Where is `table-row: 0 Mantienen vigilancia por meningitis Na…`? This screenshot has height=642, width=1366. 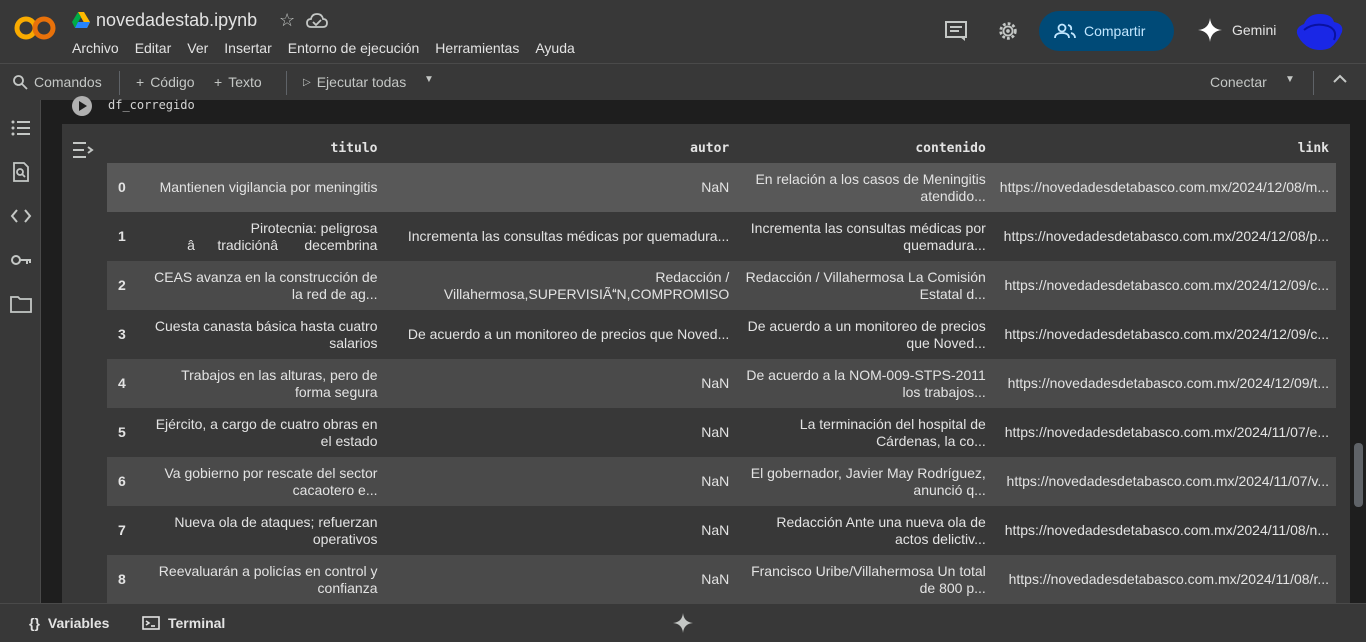
table-row: 0 Mantienen vigilancia por meningitis Na… is located at coordinates (721, 187).